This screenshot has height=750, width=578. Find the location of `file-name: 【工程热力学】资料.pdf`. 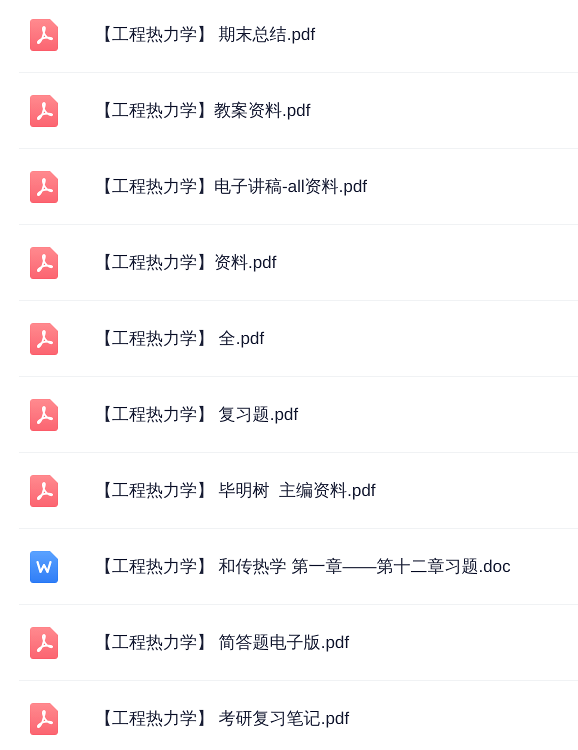

file-name: 【工程热力学】资料.pdf is located at coordinates (185, 263).